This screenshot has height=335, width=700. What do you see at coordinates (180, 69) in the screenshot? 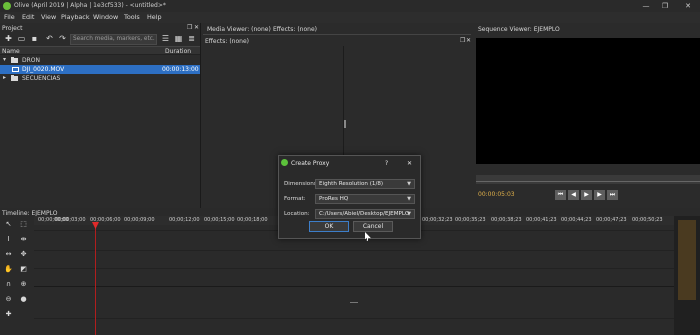
I see `tree-item-duration: 00:00:13:00` at bounding box center [180, 69].